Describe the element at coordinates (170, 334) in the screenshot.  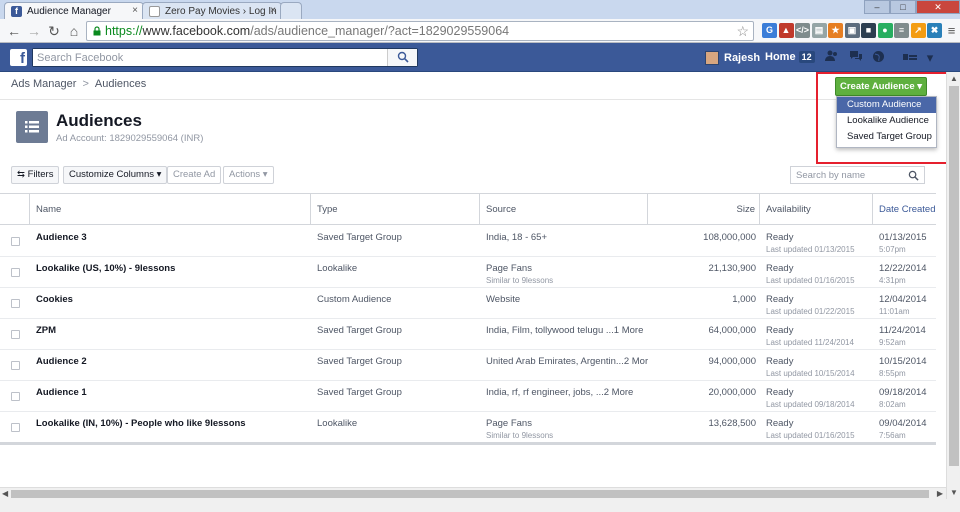
I see `audience-name: ZPM` at that location.